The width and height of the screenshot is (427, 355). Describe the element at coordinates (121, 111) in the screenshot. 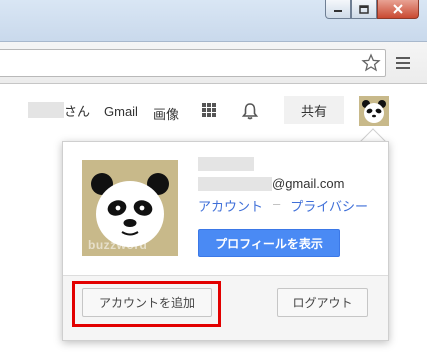

I see `gmail-link: Gmail` at that location.